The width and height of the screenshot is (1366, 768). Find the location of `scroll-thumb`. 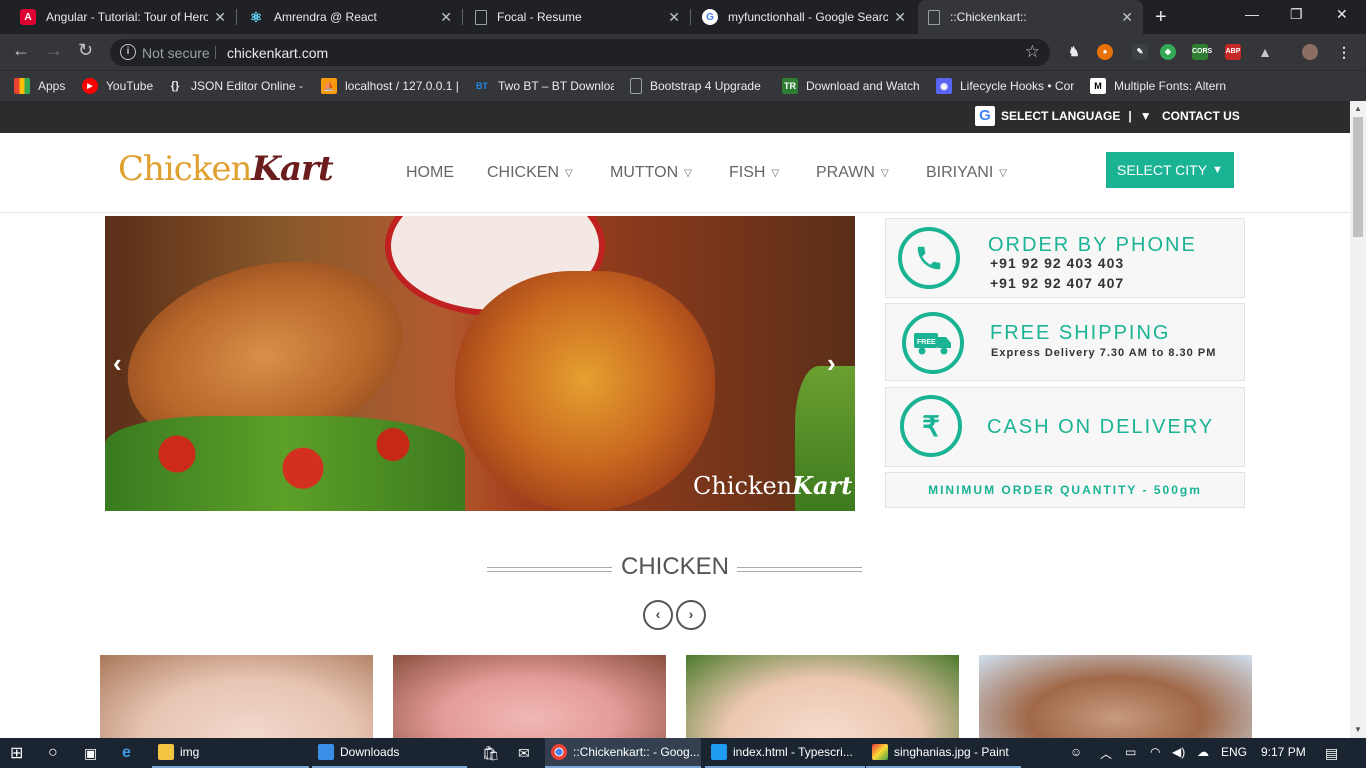

scroll-thumb is located at coordinates (1358, 177).